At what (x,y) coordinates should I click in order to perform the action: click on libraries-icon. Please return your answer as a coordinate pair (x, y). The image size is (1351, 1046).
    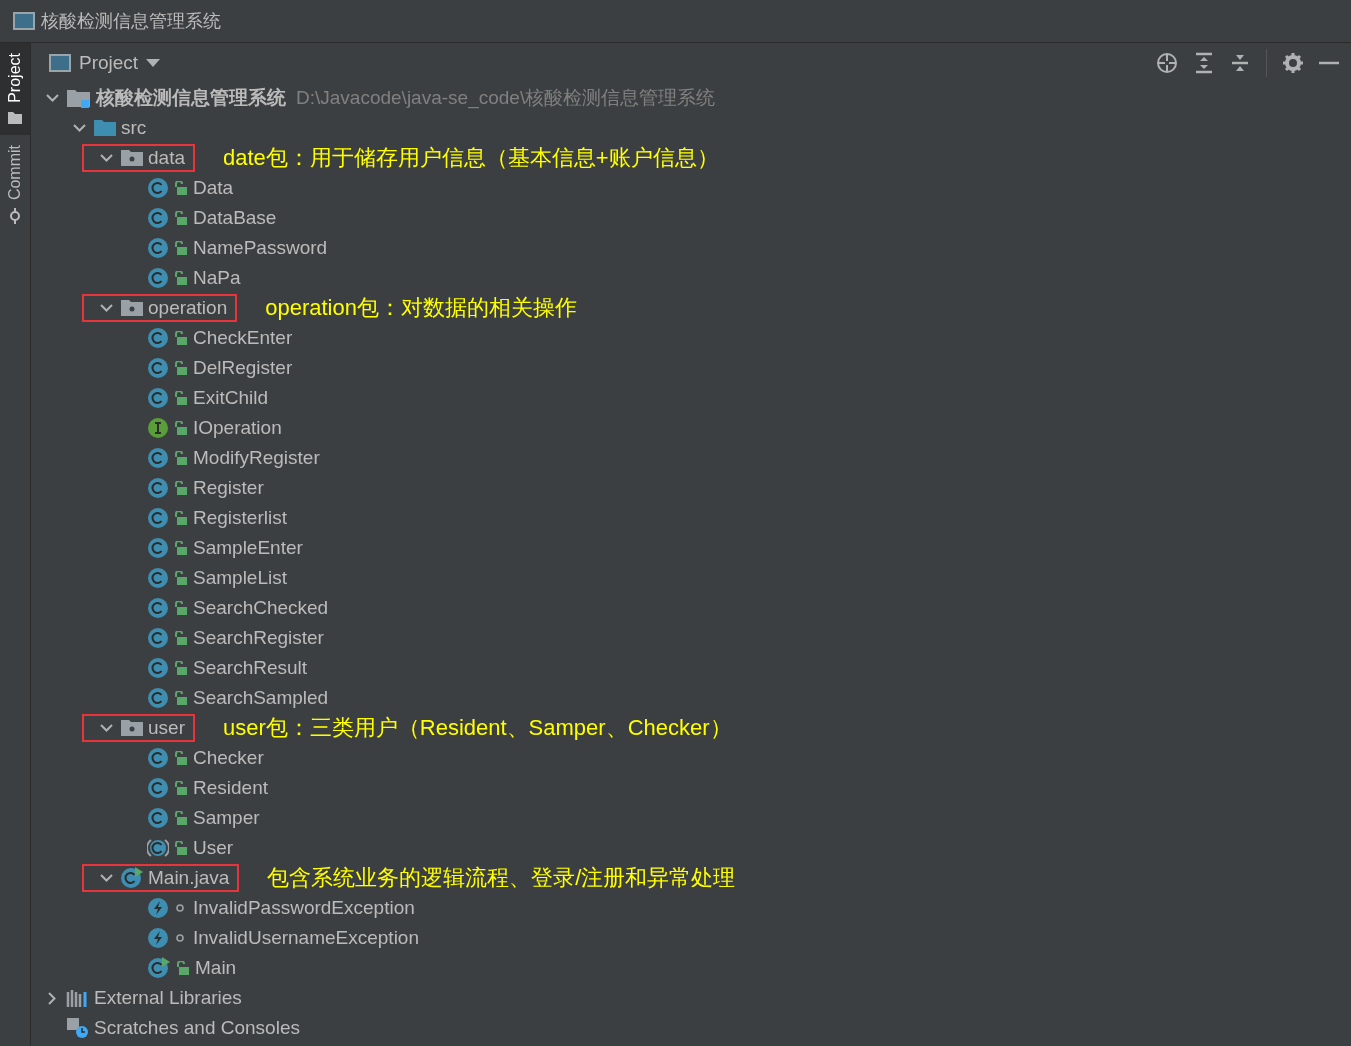
    Looking at the image, I should click on (78, 998).